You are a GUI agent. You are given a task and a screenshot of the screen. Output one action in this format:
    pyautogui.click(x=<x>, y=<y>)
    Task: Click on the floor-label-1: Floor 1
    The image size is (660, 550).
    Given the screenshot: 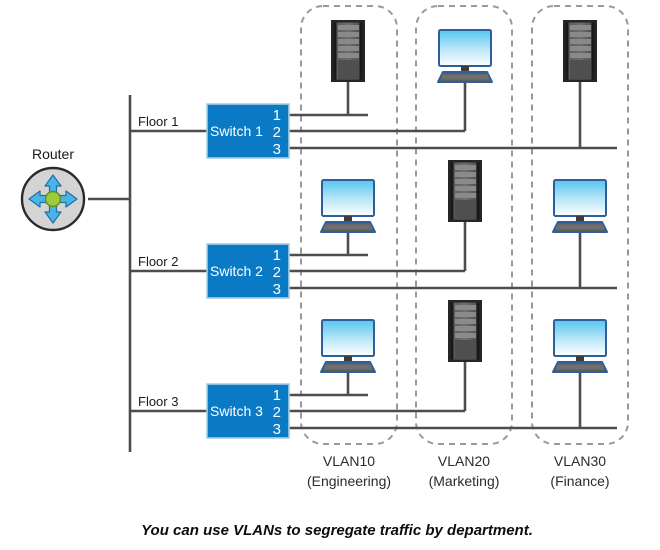 What is the action you would take?
    pyautogui.click(x=158, y=121)
    